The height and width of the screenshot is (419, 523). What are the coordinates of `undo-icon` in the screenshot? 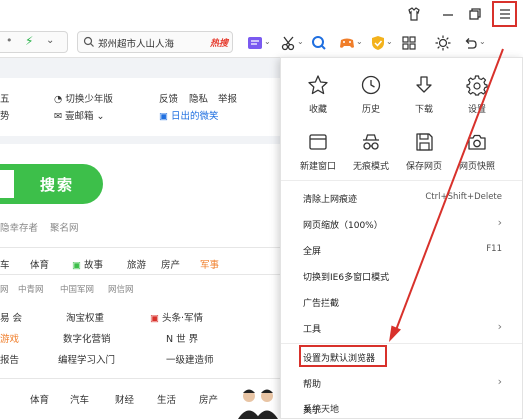 It's located at (471, 43).